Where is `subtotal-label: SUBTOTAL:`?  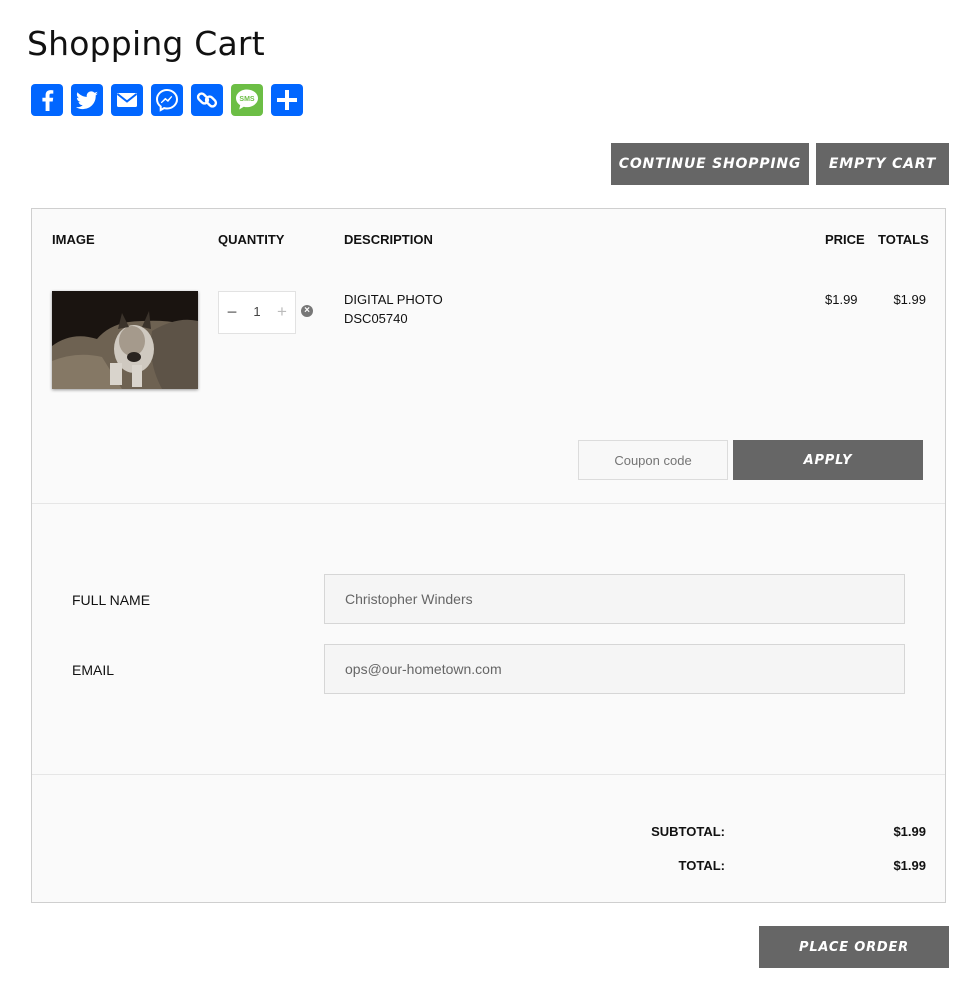
subtotal-label: SUBTOTAL: is located at coordinates (688, 831).